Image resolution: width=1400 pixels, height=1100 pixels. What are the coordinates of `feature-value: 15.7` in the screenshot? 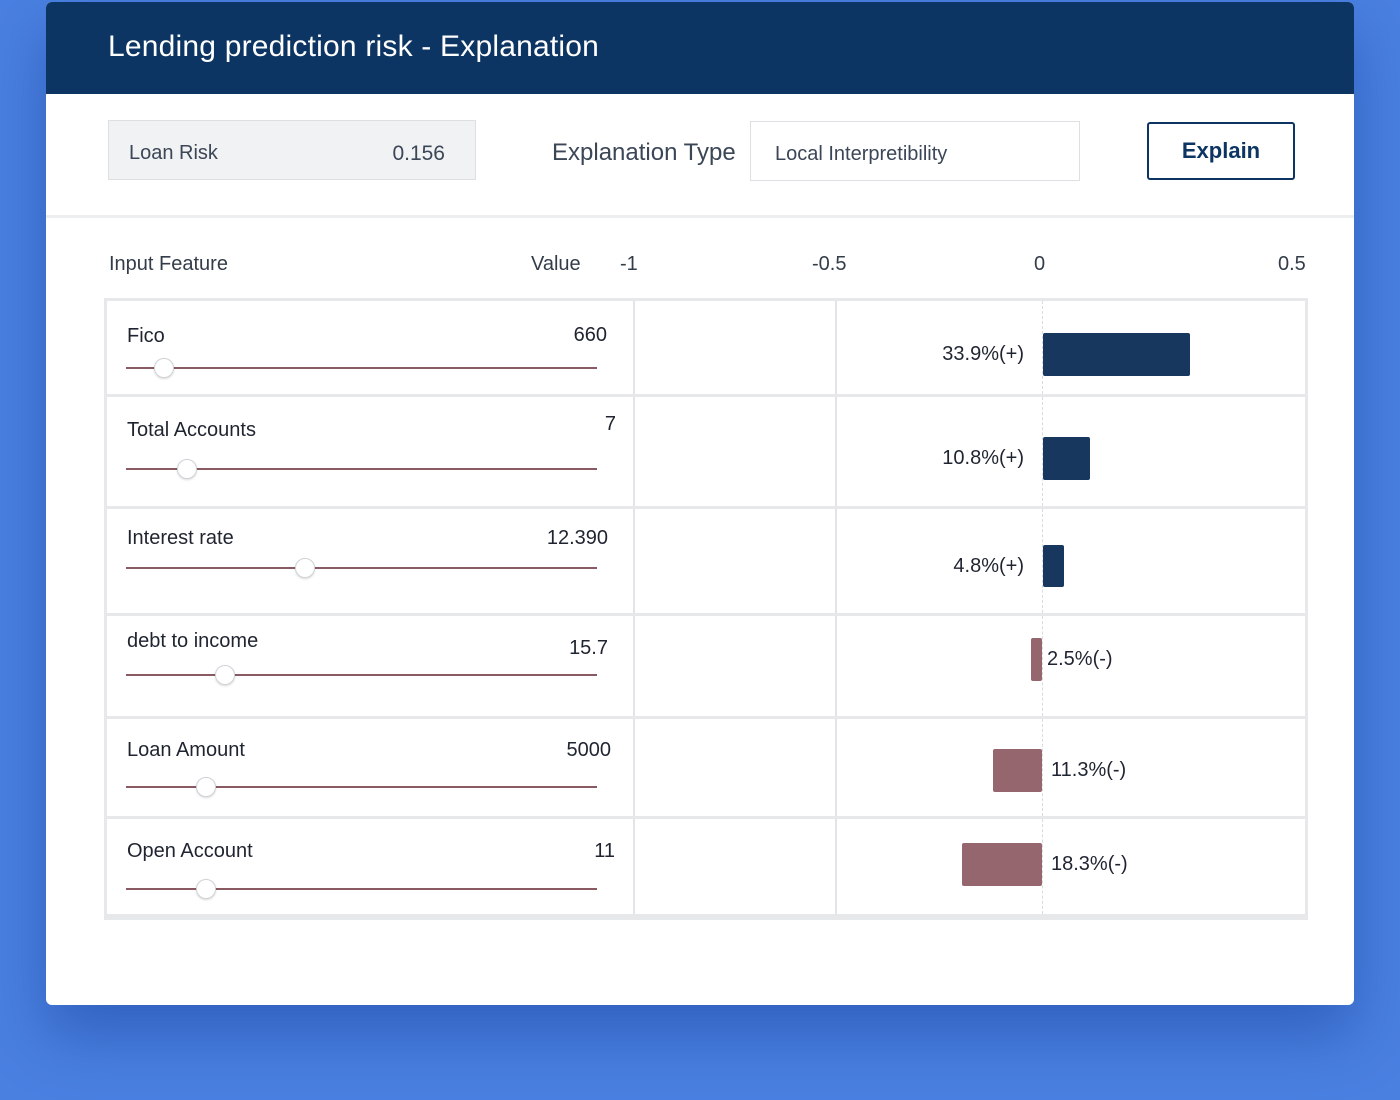 It's located at (588, 648).